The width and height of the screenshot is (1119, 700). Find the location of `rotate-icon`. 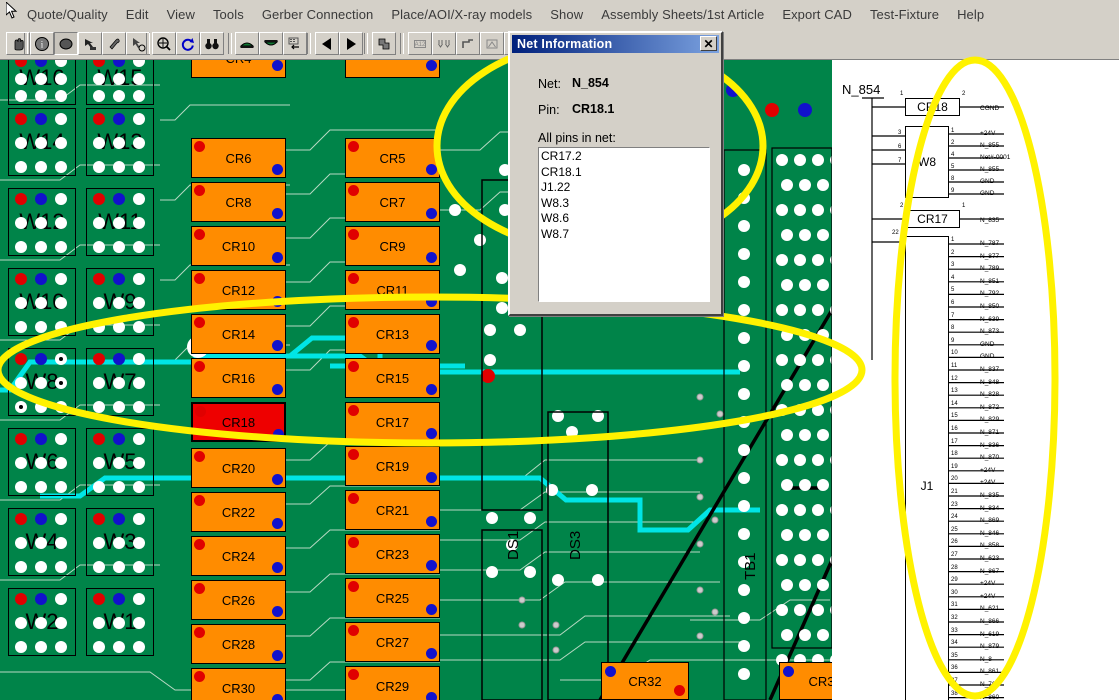

rotate-icon is located at coordinates (188, 43).